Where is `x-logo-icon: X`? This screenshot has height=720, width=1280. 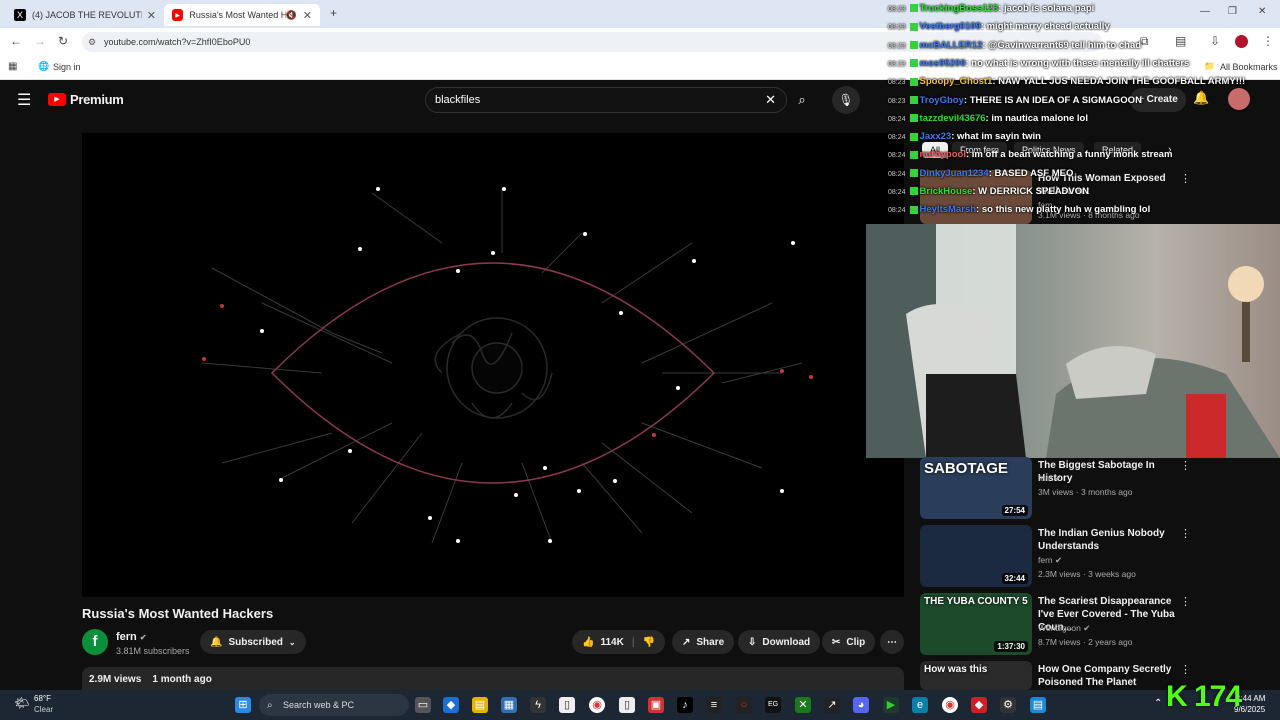
x-logo-icon: X is located at coordinates (20, 15).